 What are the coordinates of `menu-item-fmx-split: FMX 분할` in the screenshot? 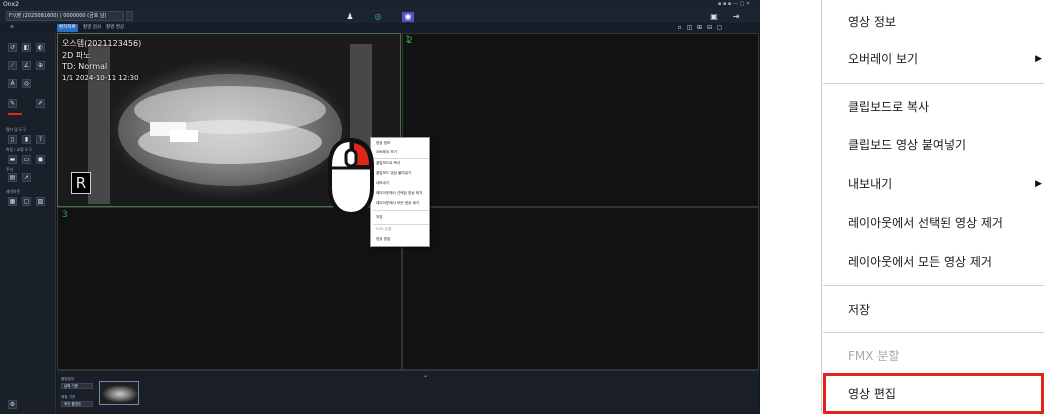 It's located at (933, 356).